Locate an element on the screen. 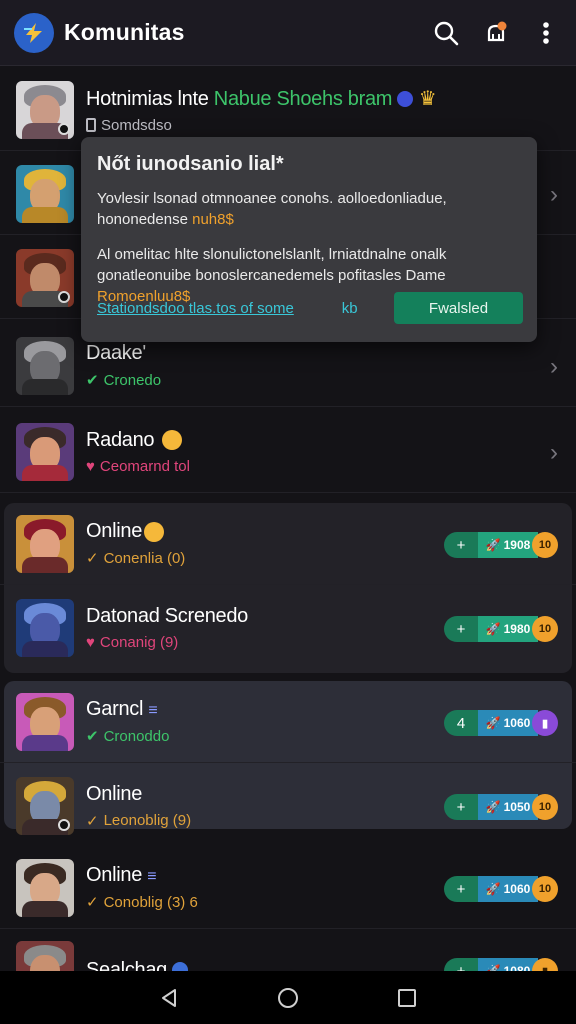  dialog-link: Stationdsdoo tlas.tos of some is located at coordinates (195, 308).